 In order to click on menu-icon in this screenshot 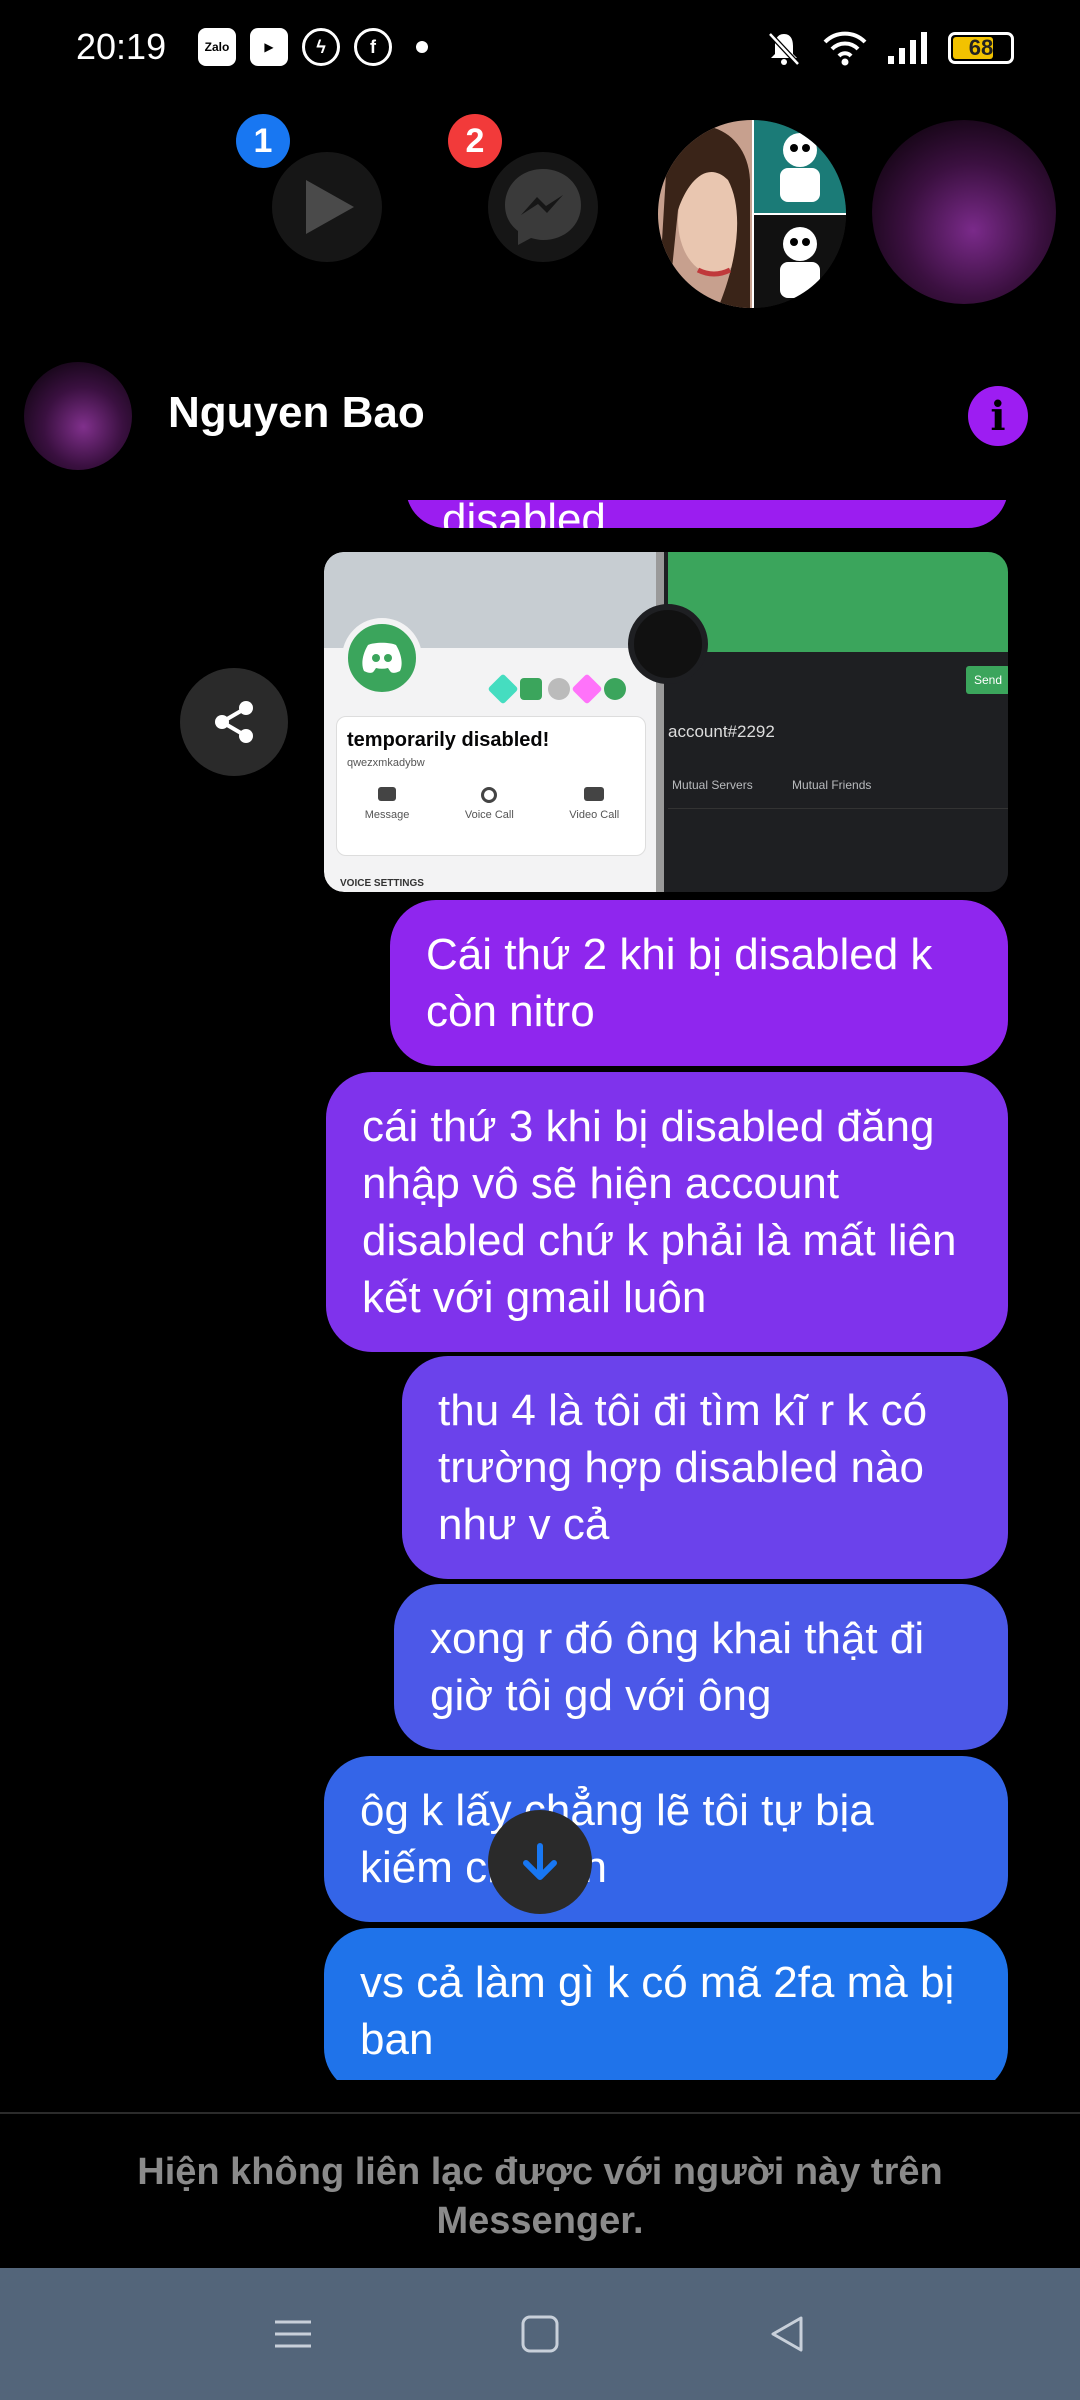, I will do `click(293, 2334)`.